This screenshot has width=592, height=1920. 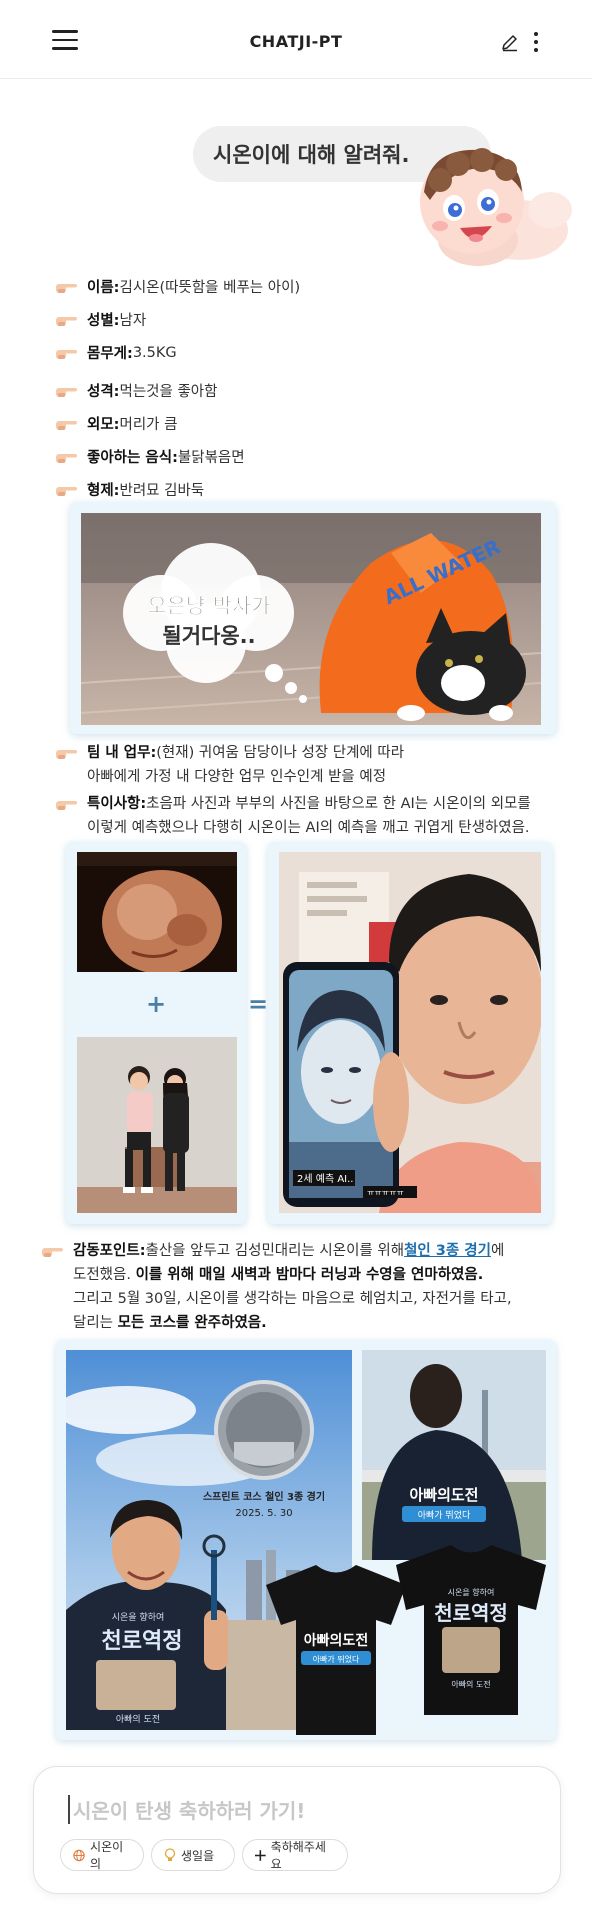 What do you see at coordinates (298, 1855) in the screenshot?
I see `chip-label: 축하해주세요` at bounding box center [298, 1855].